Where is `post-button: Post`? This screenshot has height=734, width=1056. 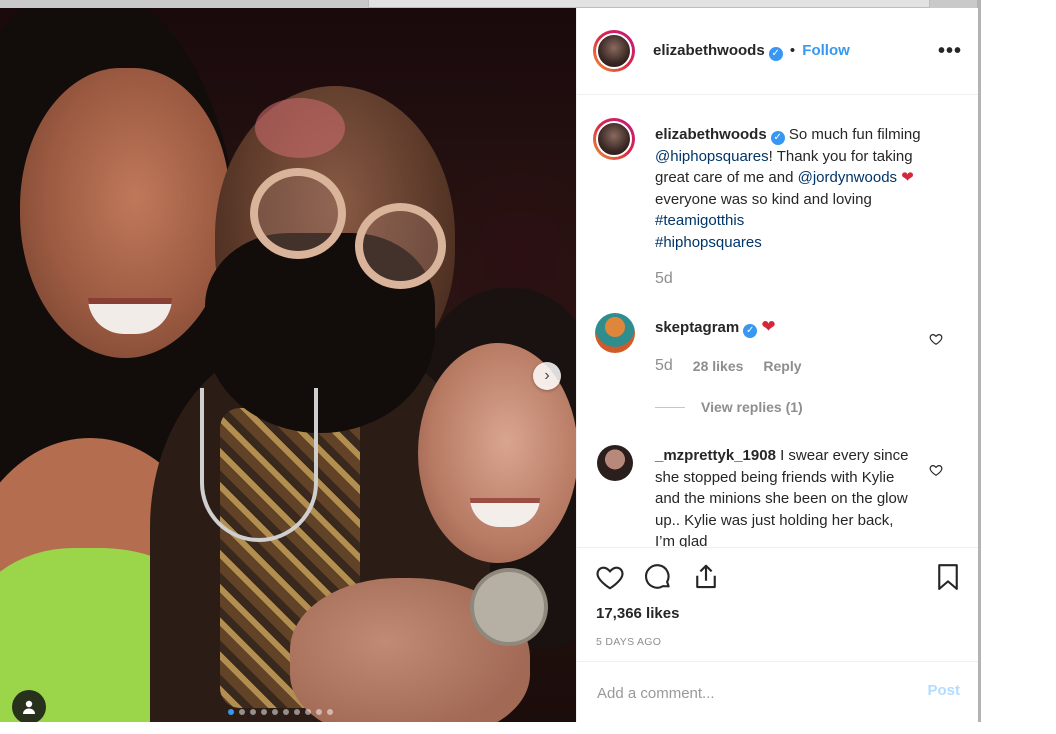 post-button: Post is located at coordinates (943, 690).